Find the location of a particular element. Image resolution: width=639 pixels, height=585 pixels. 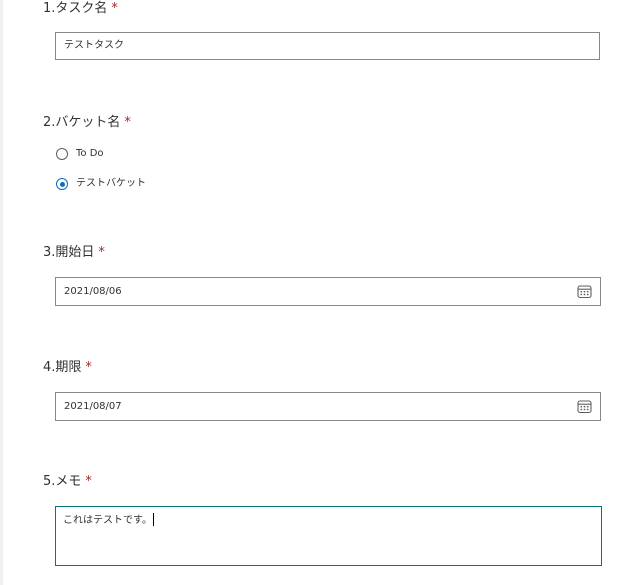

text-cursor is located at coordinates (153, 519).